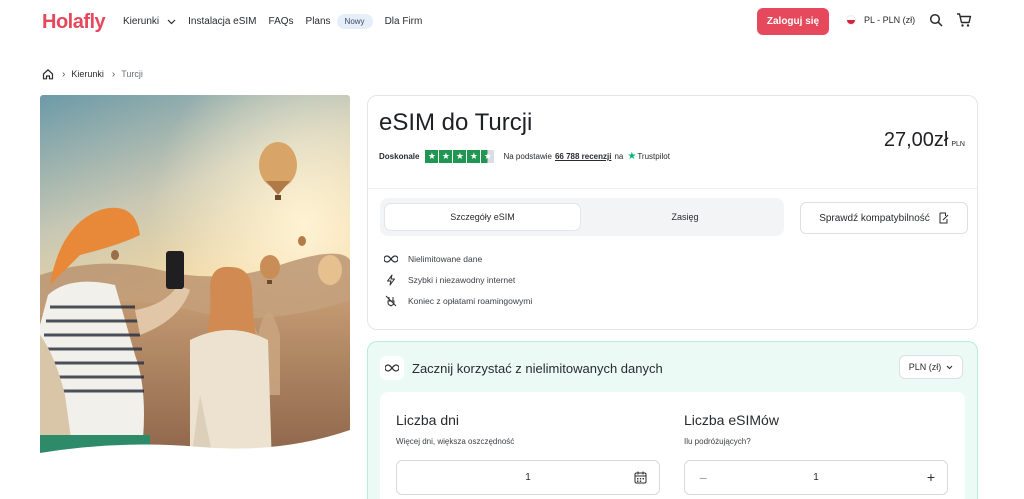  I want to click on search-icon, so click(936, 20).